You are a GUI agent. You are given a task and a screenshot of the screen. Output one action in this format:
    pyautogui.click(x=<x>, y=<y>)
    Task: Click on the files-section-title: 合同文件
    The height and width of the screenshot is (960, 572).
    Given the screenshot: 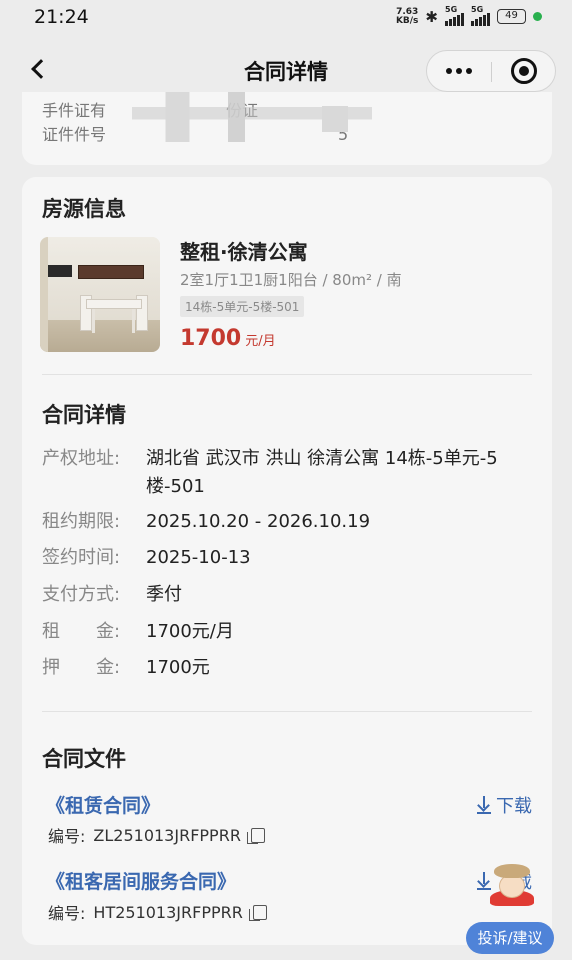 What is the action you would take?
    pyautogui.click(x=84, y=759)
    